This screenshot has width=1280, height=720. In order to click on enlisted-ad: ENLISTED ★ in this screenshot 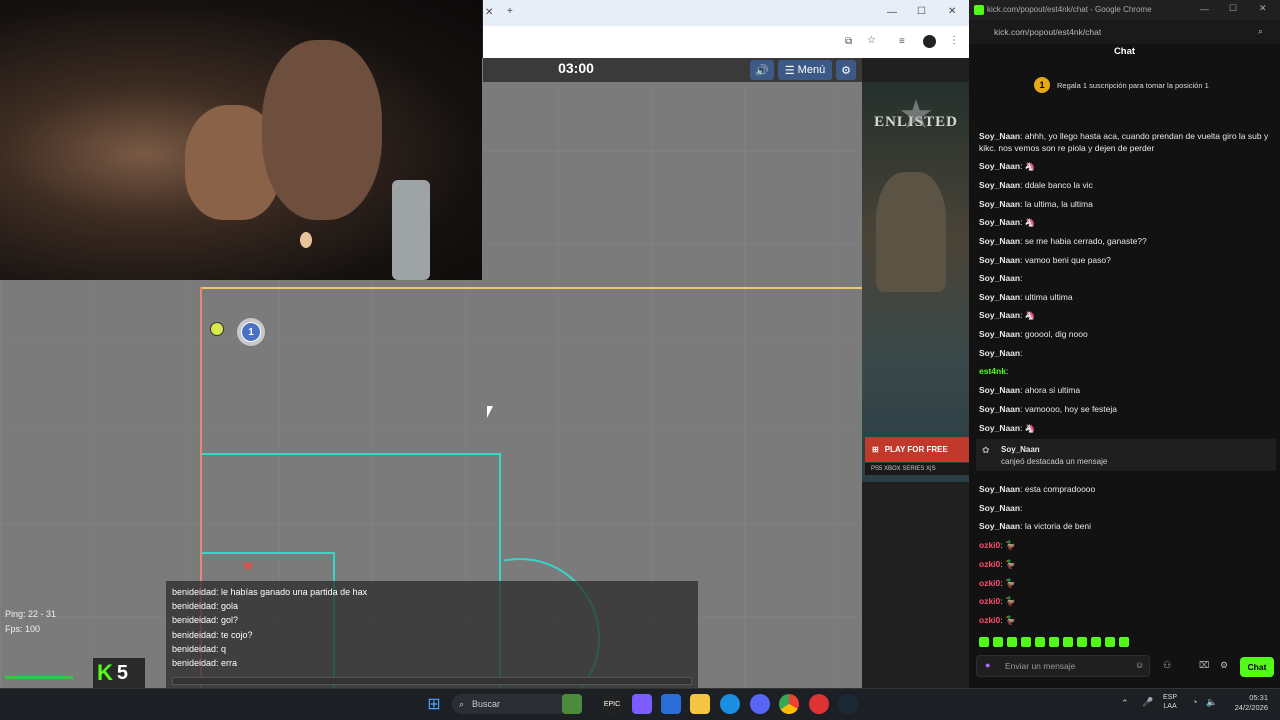, I will do `click(916, 282)`.